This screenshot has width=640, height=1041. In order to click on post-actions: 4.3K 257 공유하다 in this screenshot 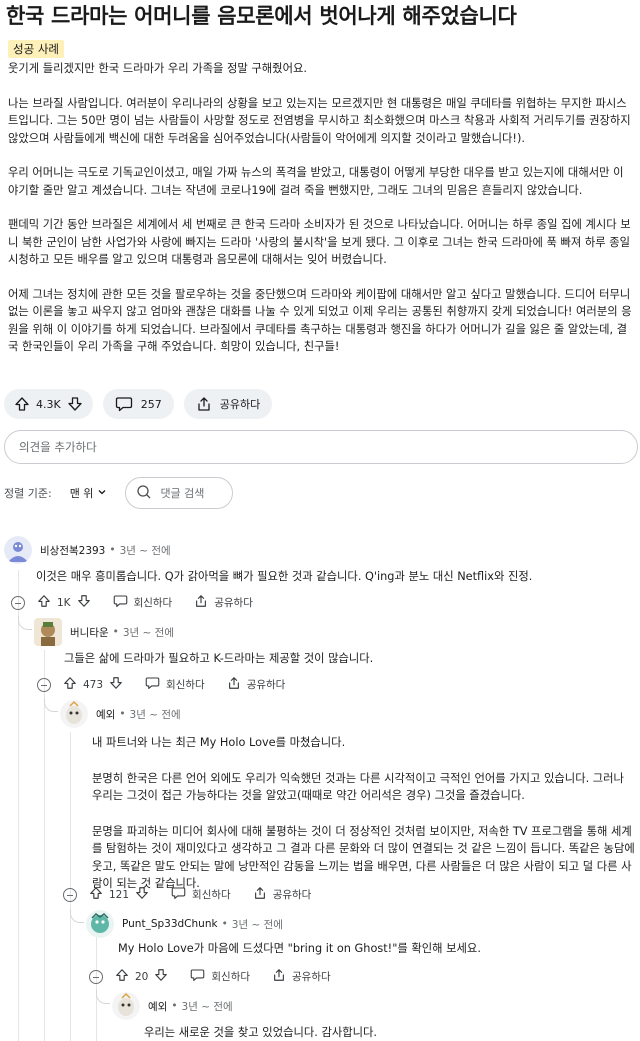, I will do `click(138, 404)`.